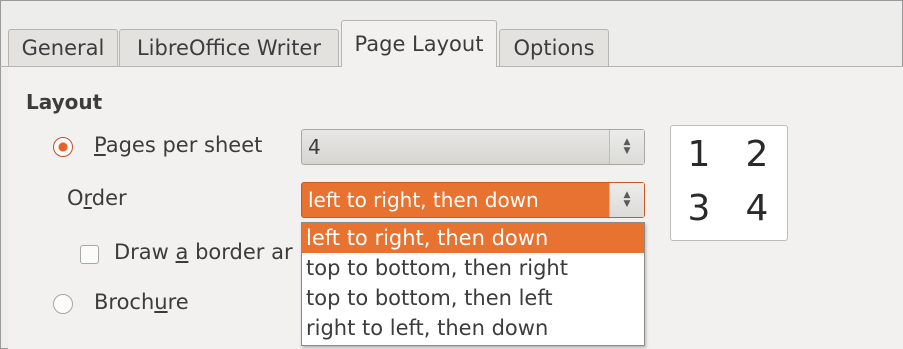 This screenshot has width=903, height=349. I want to click on draw-border-label: Draw a border ar, so click(203, 252).